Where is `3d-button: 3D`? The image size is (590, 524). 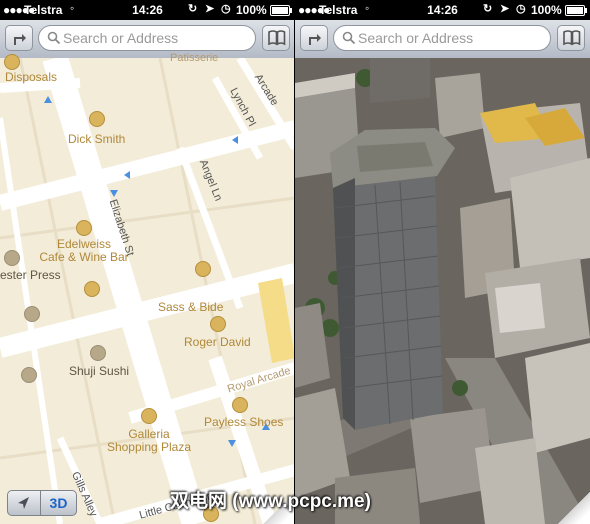
3d-button: 3D is located at coordinates (59, 503).